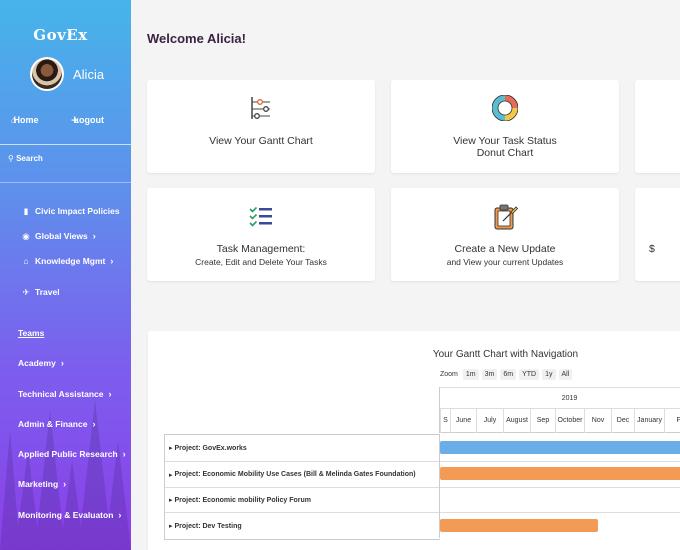  I want to click on card-title: Task Management:, so click(261, 249).